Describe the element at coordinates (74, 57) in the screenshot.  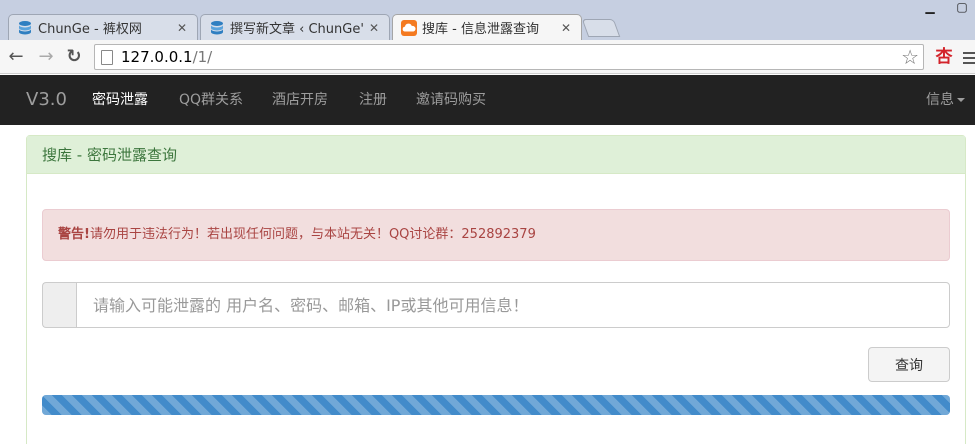
I see `reload-icon: ↻` at that location.